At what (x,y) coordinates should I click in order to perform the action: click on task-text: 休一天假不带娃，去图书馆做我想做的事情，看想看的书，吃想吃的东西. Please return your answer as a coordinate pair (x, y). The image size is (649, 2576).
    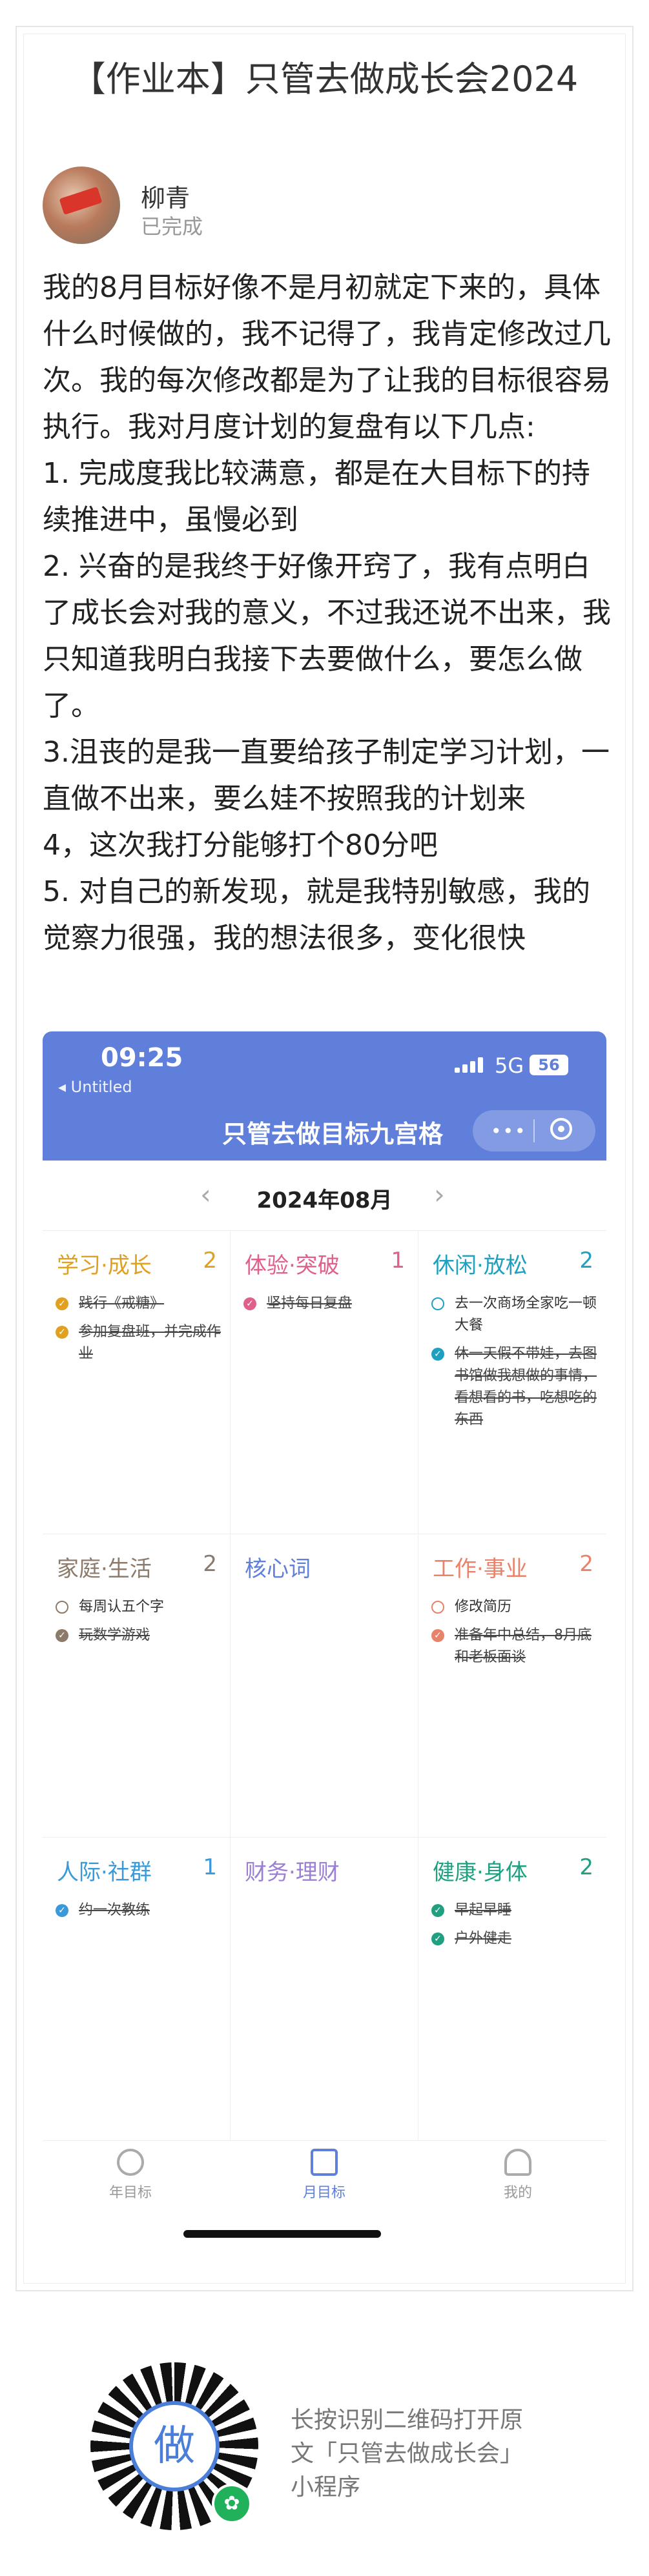
    Looking at the image, I should click on (526, 1387).